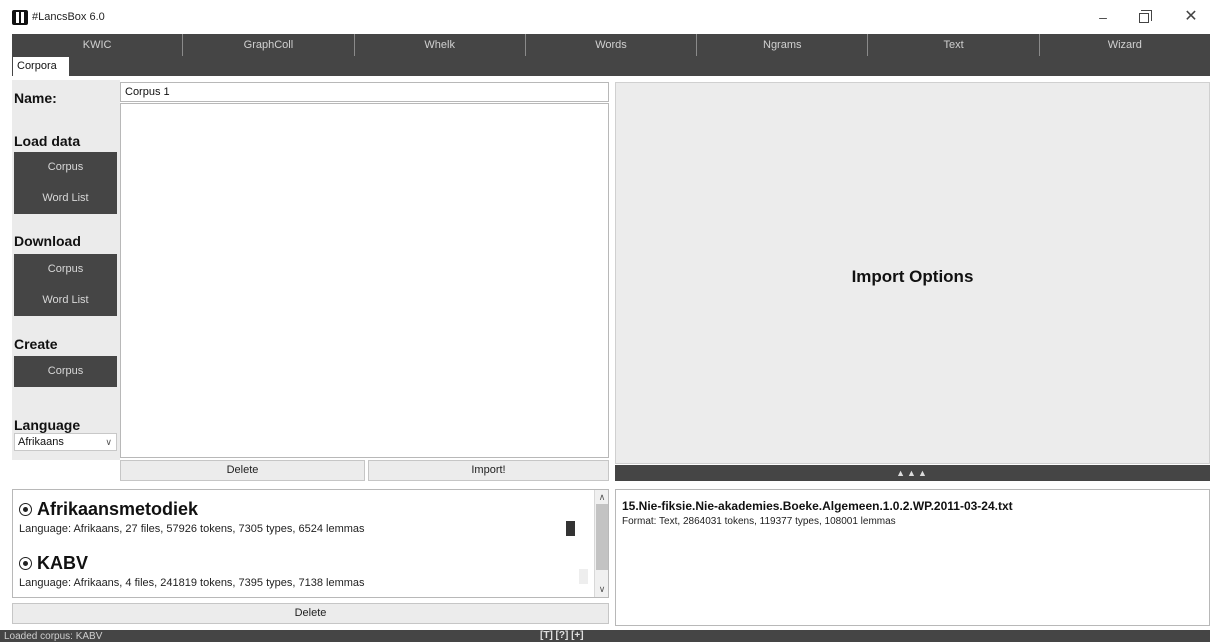 This screenshot has width=1210, height=642. I want to click on tab-text: Text, so click(954, 45).